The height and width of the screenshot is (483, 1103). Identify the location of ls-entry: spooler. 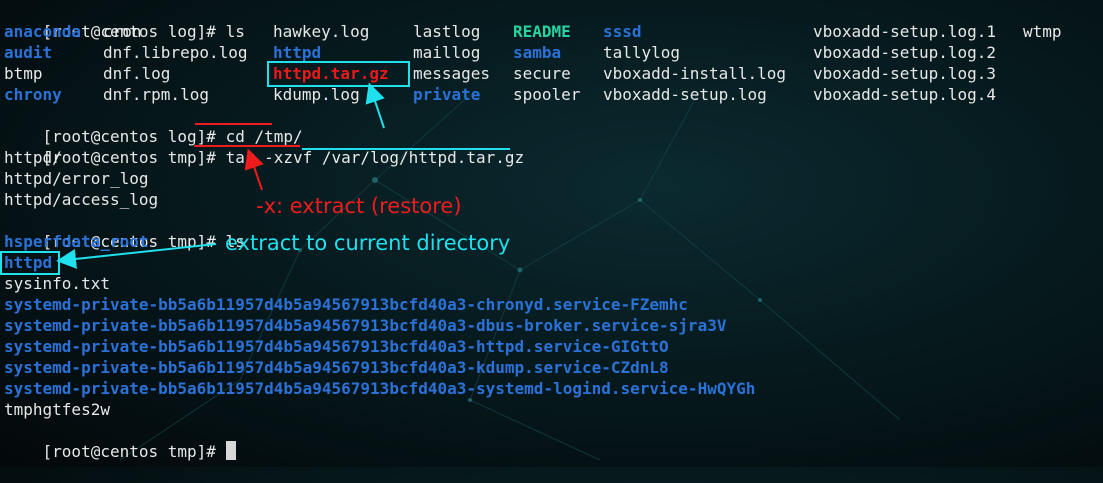
(547, 94).